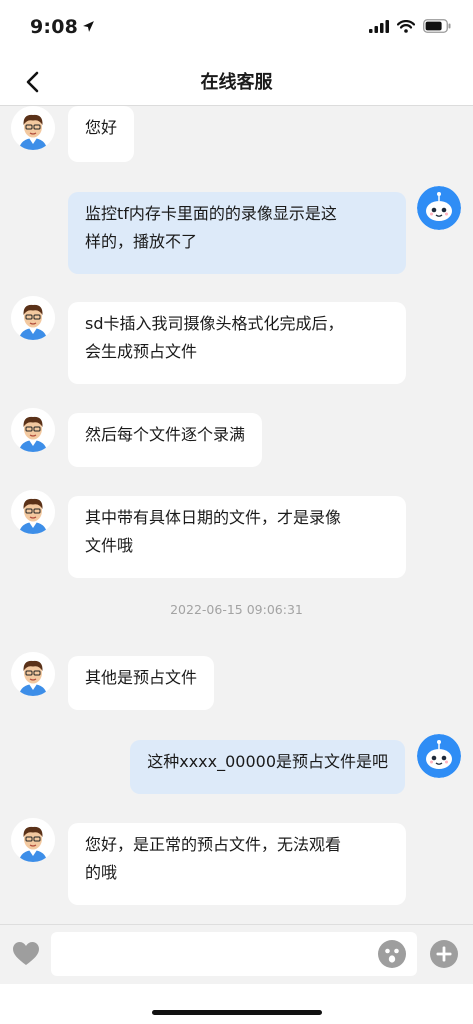 This screenshot has height=1024, width=473. What do you see at coordinates (437, 26) in the screenshot?
I see `battery-icon` at bounding box center [437, 26].